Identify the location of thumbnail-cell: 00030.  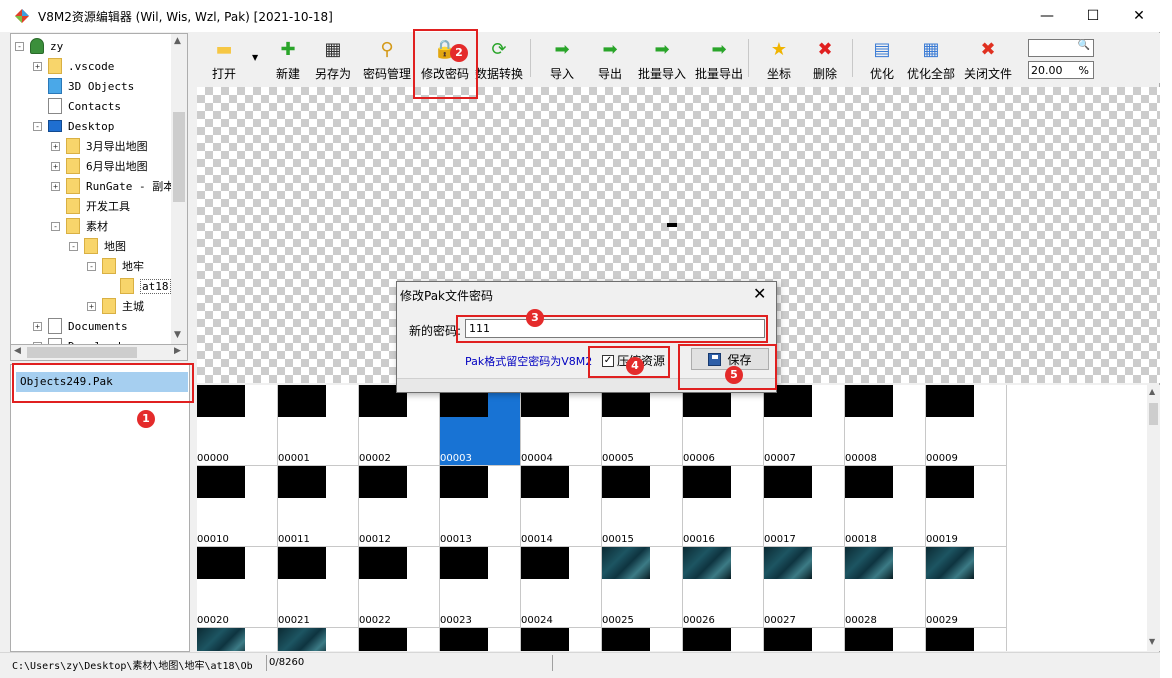
(237, 639).